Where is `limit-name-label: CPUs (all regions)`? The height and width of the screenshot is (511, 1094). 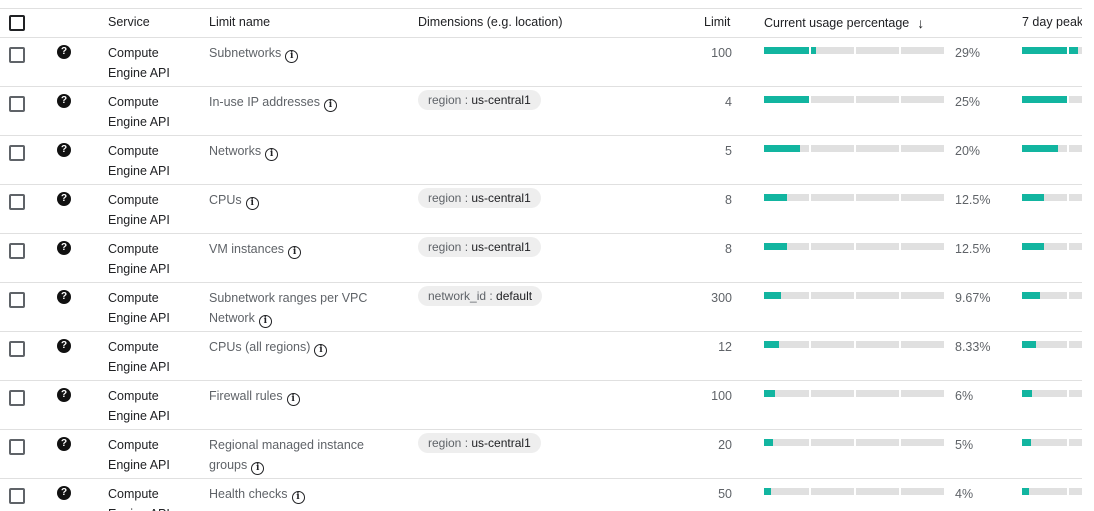 limit-name-label: CPUs (all regions) is located at coordinates (260, 347).